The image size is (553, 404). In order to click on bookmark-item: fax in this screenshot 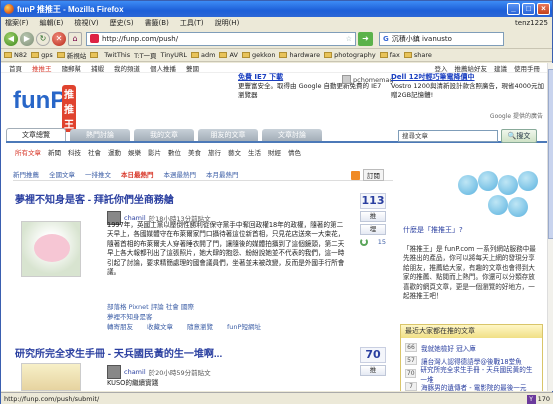, I will do `click(389, 55)`.